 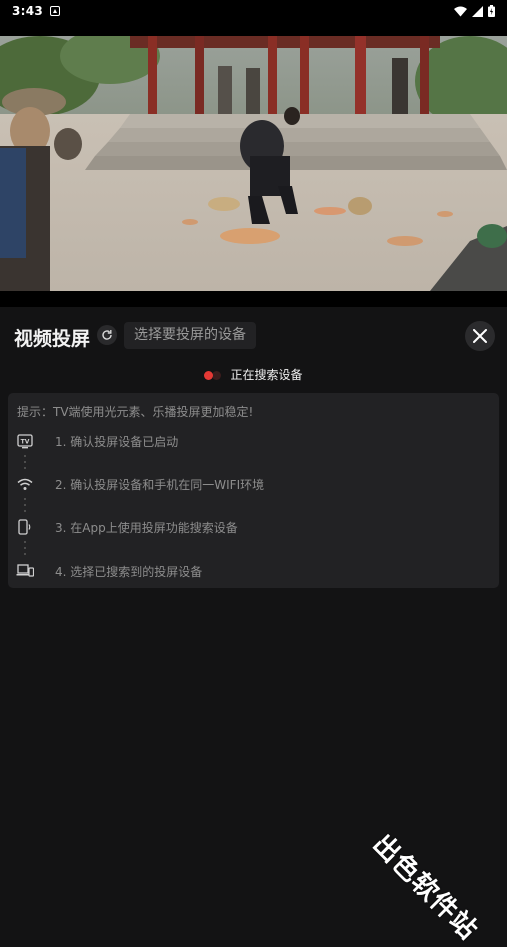 What do you see at coordinates (253, 11) in the screenshot?
I see `status-bar: 3:43` at bounding box center [253, 11].